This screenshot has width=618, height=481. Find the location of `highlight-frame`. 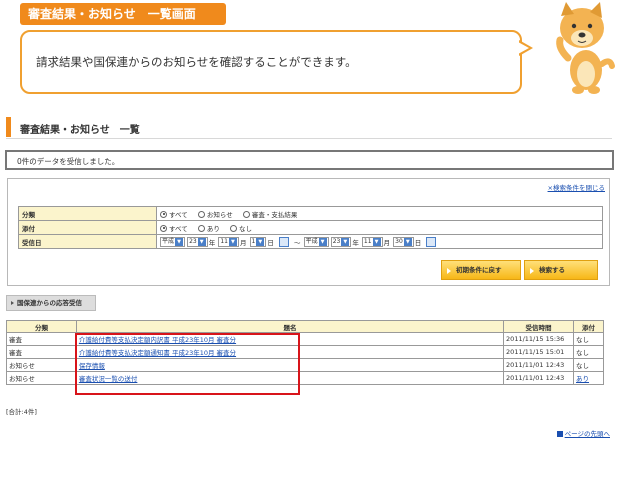

highlight-frame is located at coordinates (187, 364).